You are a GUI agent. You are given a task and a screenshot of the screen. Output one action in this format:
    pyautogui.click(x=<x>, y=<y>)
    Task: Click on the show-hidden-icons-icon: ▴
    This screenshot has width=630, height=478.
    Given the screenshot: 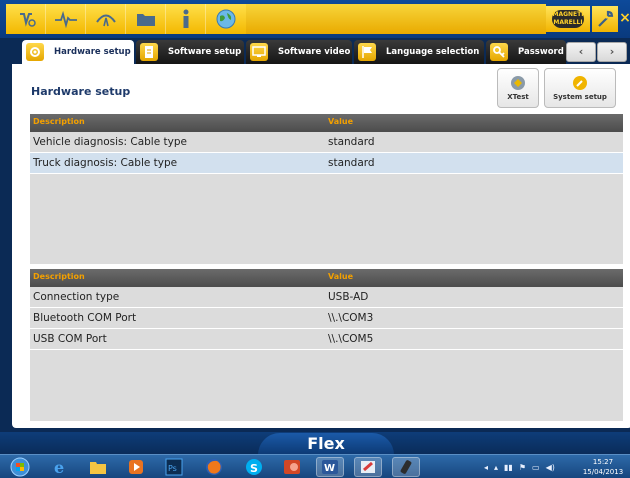 What is the action you would take?
    pyautogui.click(x=496, y=467)
    